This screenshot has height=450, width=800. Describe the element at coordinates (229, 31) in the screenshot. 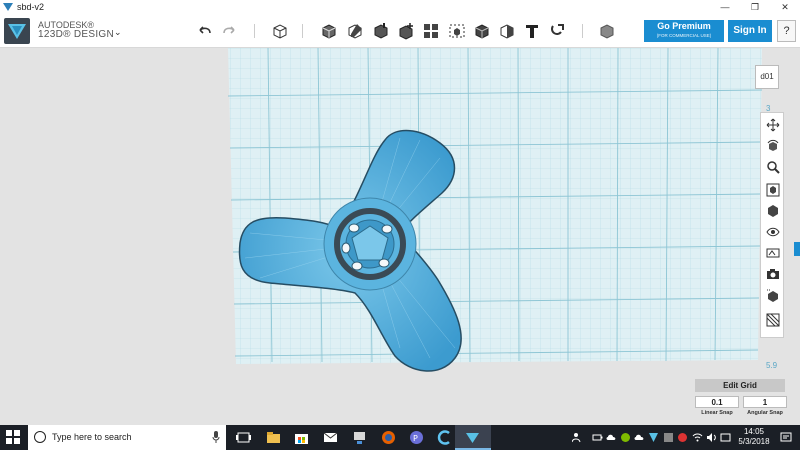

I see `redo-icon` at that location.